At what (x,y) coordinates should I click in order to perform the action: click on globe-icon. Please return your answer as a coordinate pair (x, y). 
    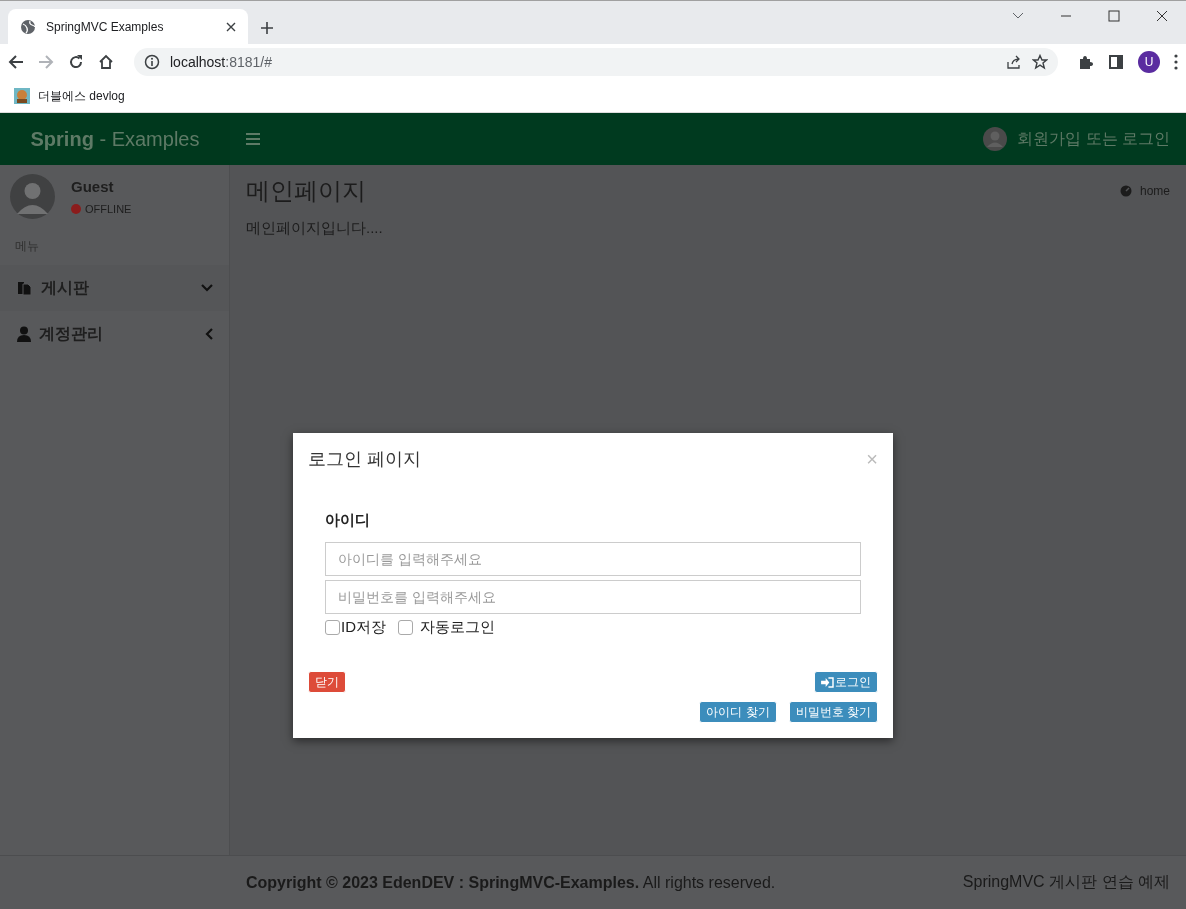
    Looking at the image, I should click on (28, 26).